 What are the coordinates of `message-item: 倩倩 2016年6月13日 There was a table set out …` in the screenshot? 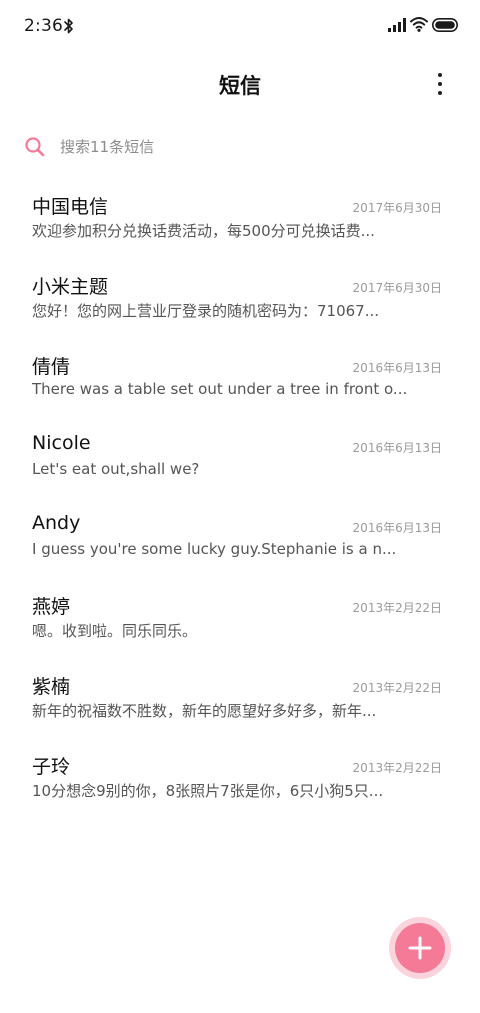 It's located at (240, 382).